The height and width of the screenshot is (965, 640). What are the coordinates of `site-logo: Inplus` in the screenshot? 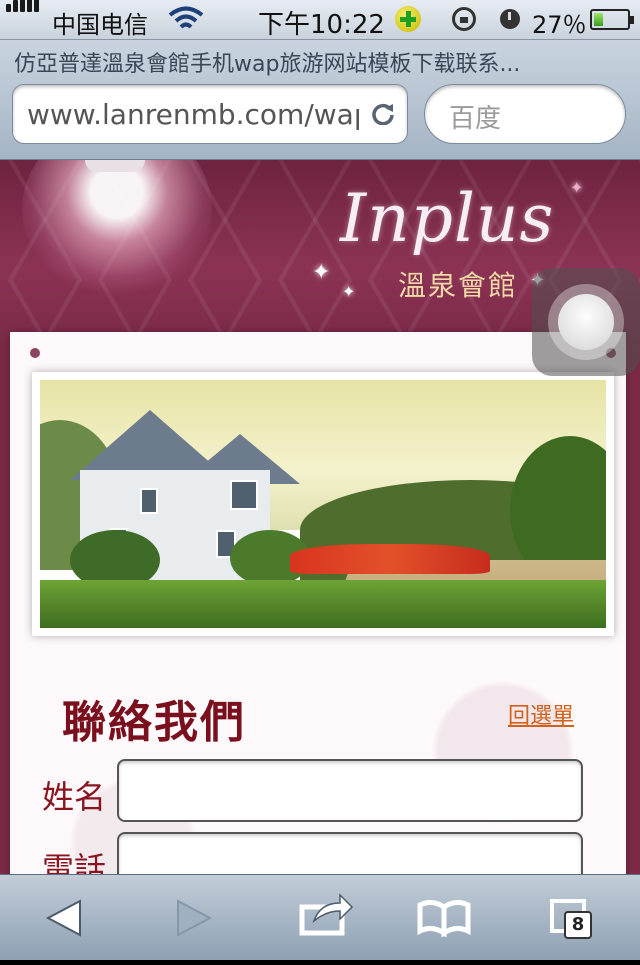 It's located at (447, 218).